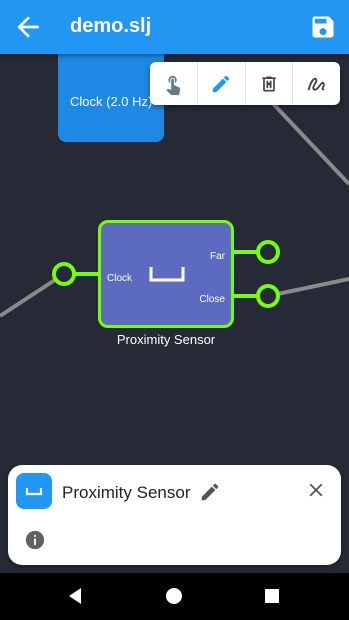 This screenshot has height=620, width=349. Describe the element at coordinates (76, 598) in the screenshot. I see `nav-back-icon` at that location.